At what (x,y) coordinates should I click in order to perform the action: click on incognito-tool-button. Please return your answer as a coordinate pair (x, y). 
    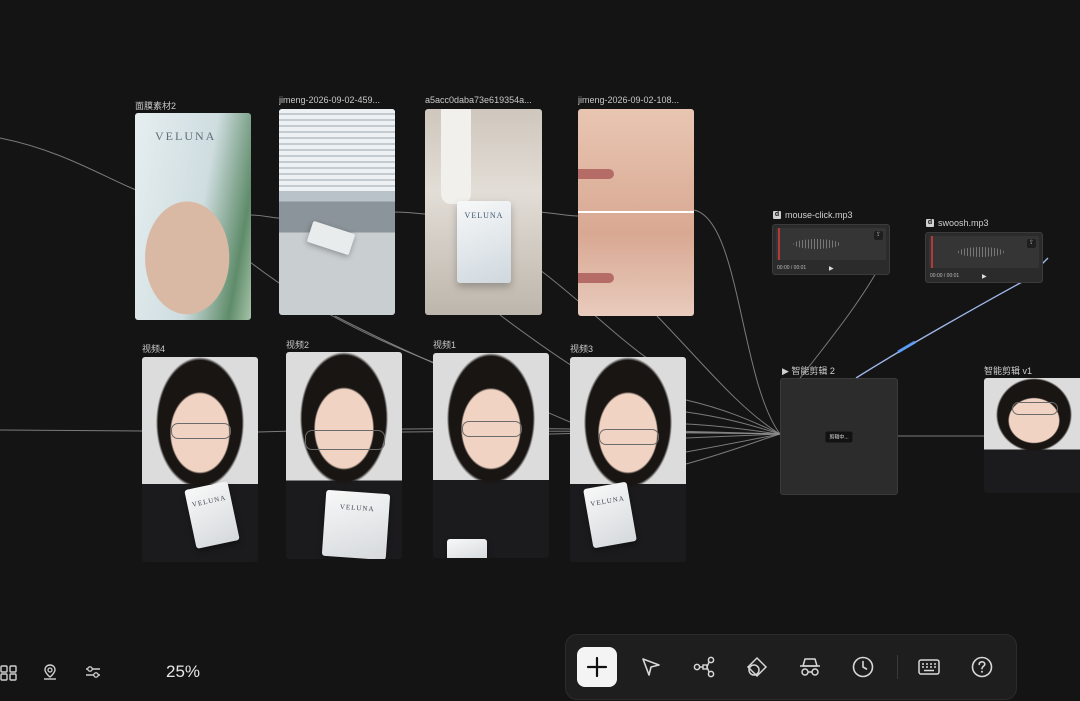
    Looking at the image, I should click on (810, 667).